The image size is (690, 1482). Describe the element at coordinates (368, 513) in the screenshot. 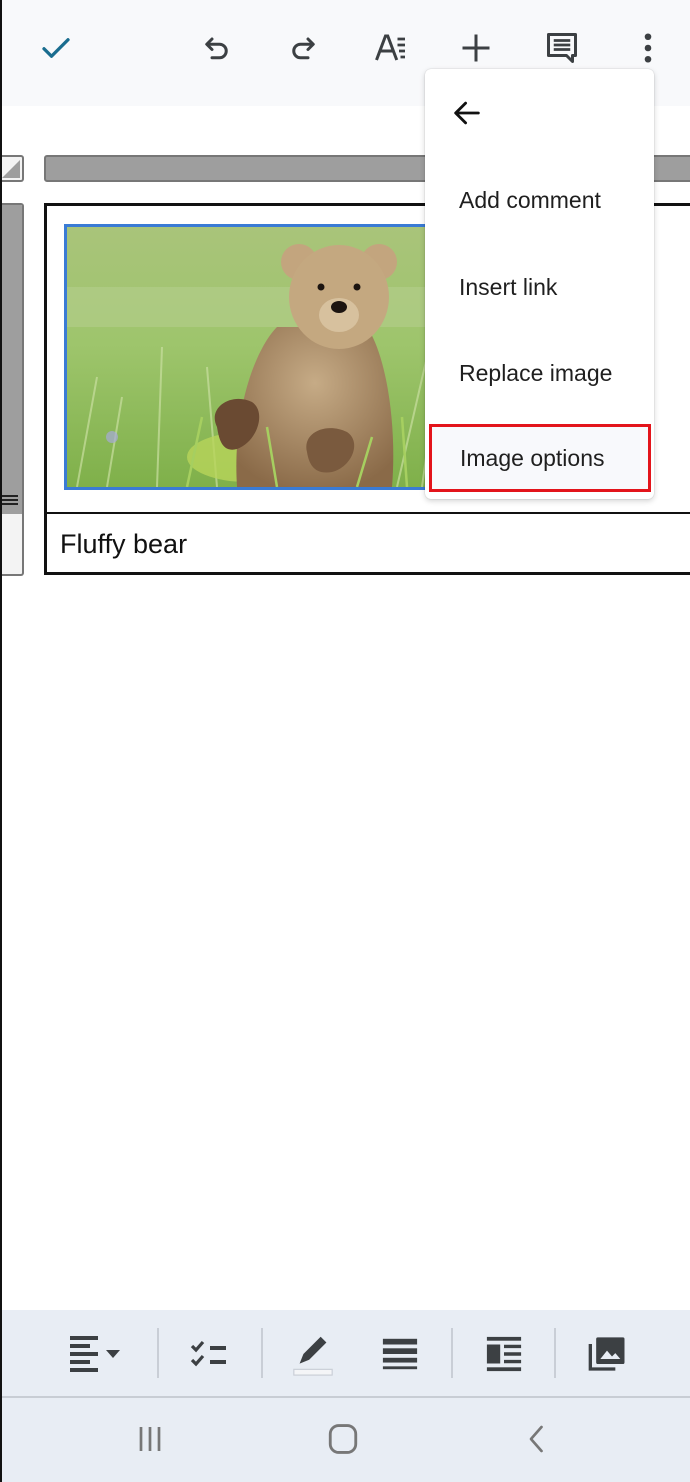

I see `table-row-divider` at that location.